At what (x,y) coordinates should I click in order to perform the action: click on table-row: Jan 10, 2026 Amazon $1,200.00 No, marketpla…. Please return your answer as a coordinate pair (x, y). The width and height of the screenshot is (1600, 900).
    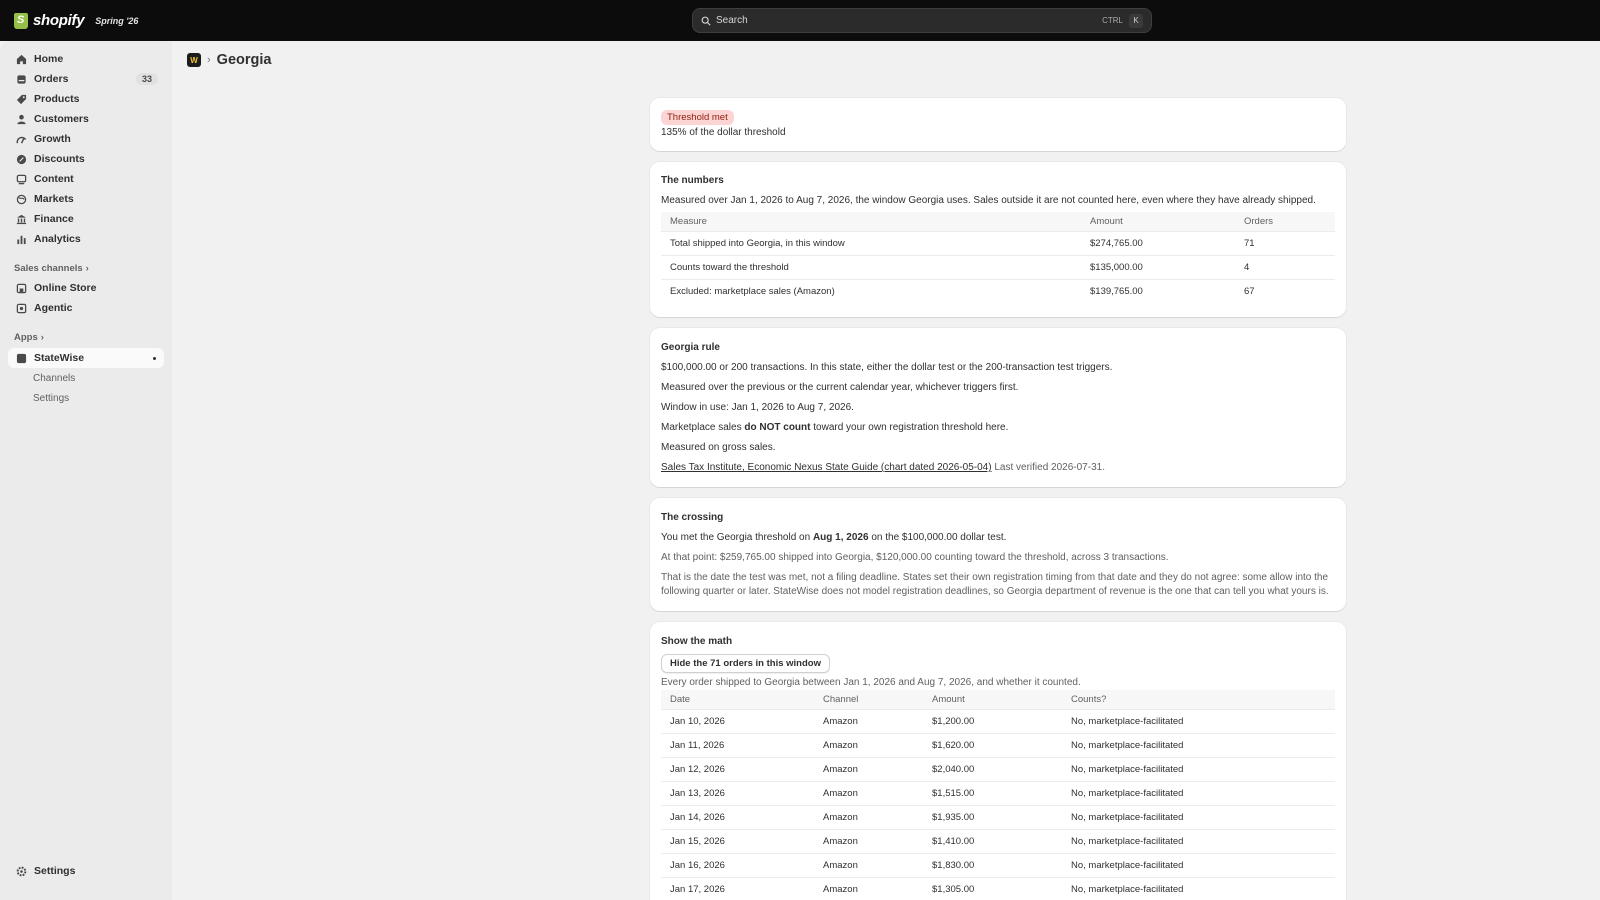
    Looking at the image, I should click on (998, 720).